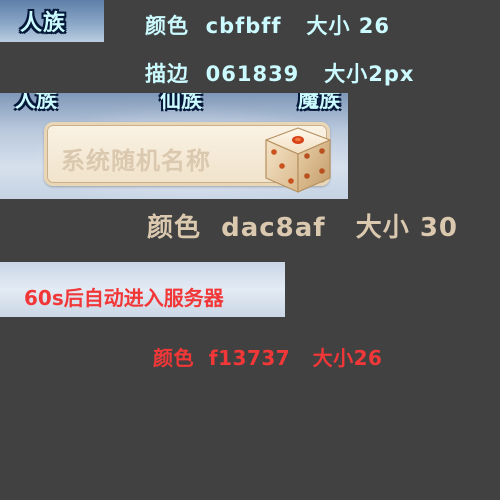 The image size is (500, 500). I want to click on spec-note-stroke: 描边 061839 大小2px, so click(280, 74).